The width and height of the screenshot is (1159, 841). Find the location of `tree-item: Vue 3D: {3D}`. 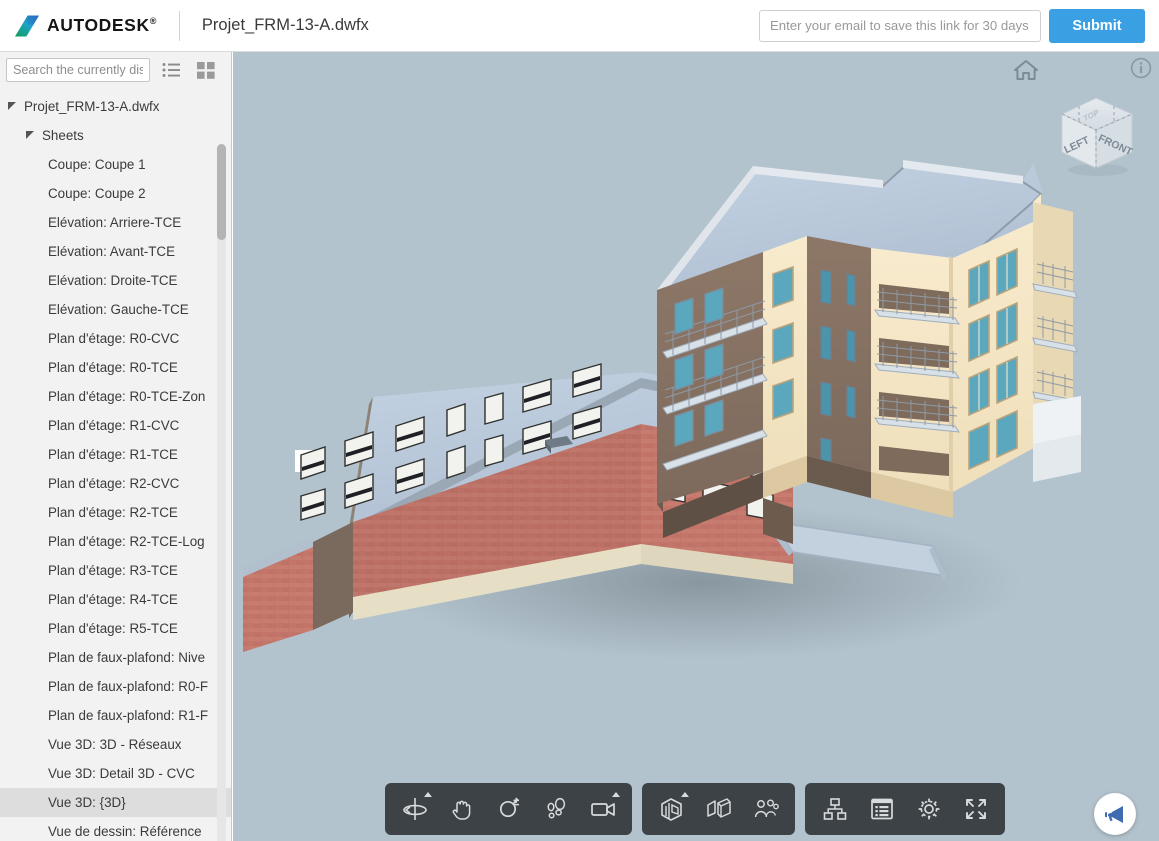

tree-item: Vue 3D: {3D} is located at coordinates (115, 802).